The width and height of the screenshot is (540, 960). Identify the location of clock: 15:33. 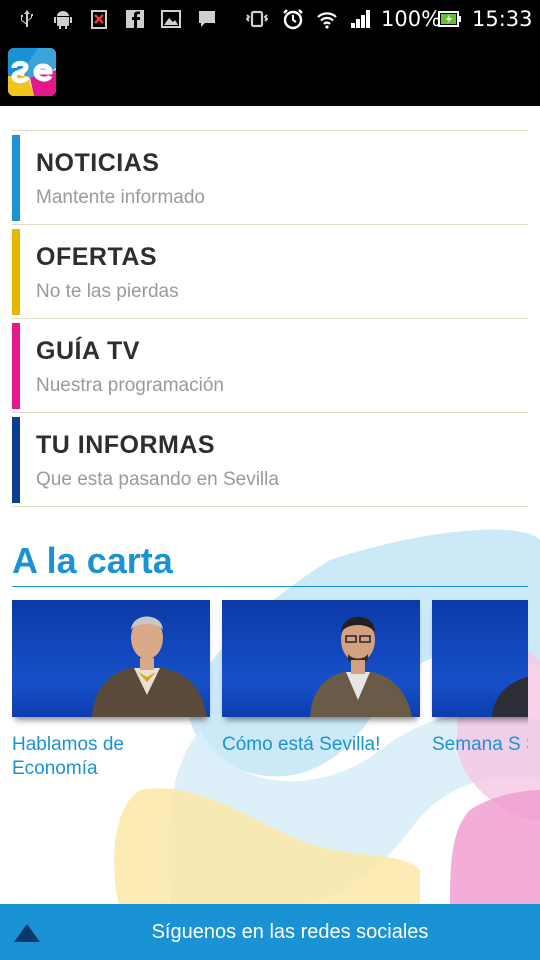
(502, 19).